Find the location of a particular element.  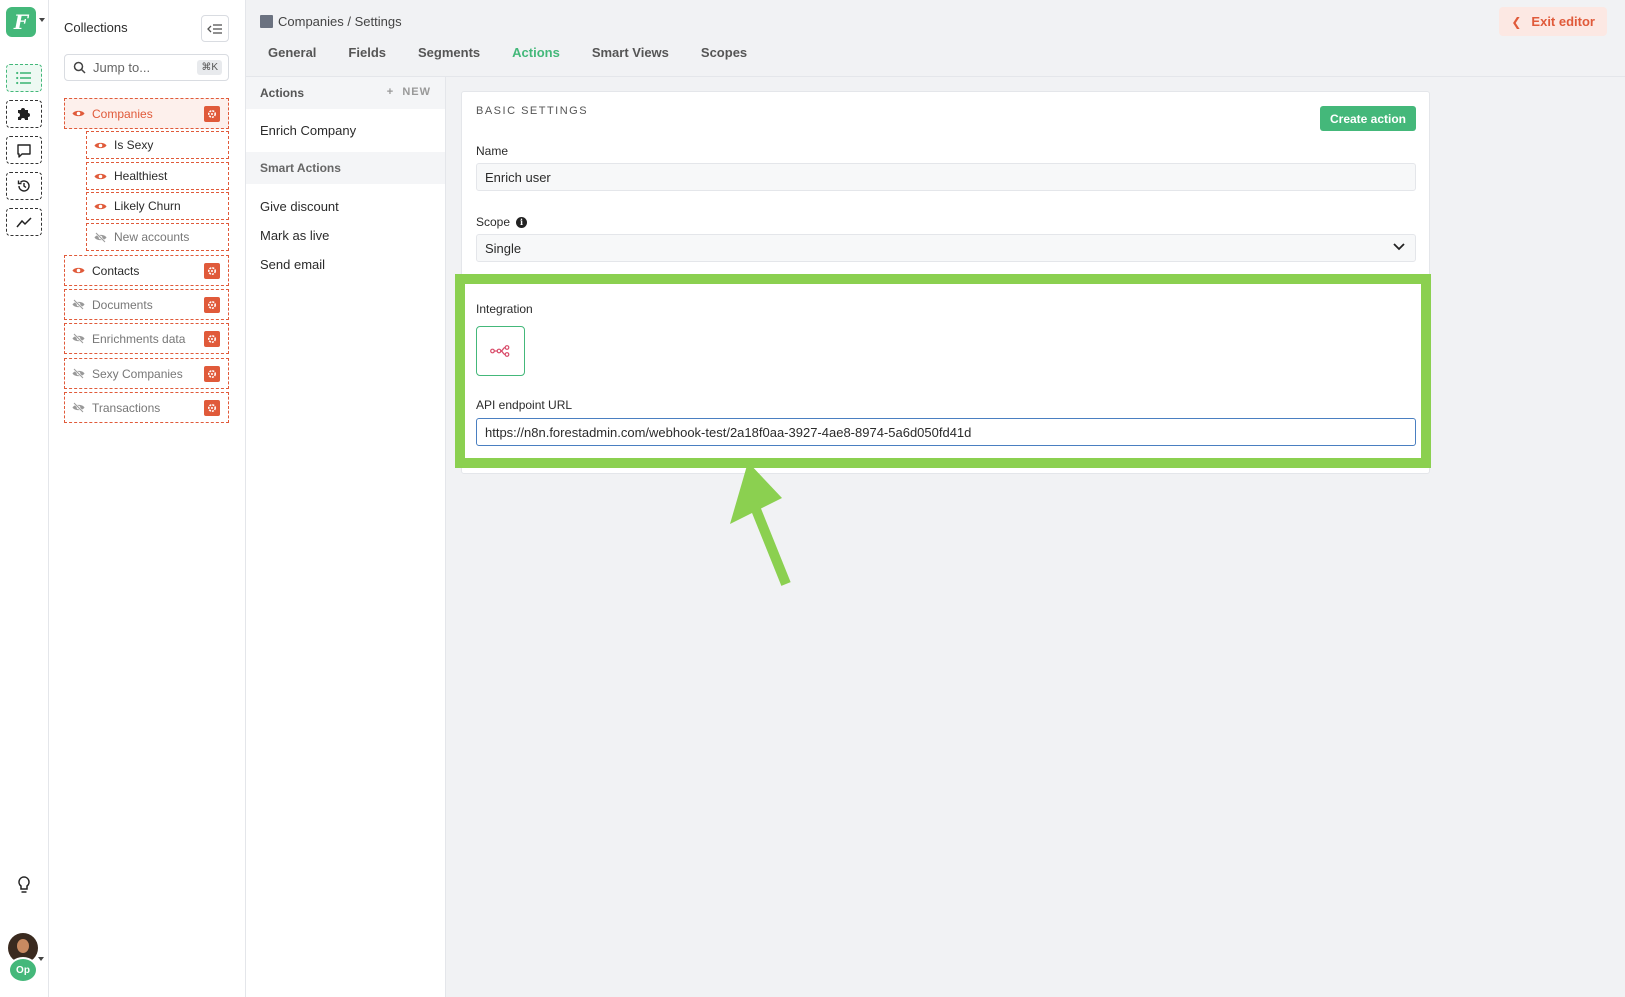

create-action-button: Create action is located at coordinates (1368, 118).